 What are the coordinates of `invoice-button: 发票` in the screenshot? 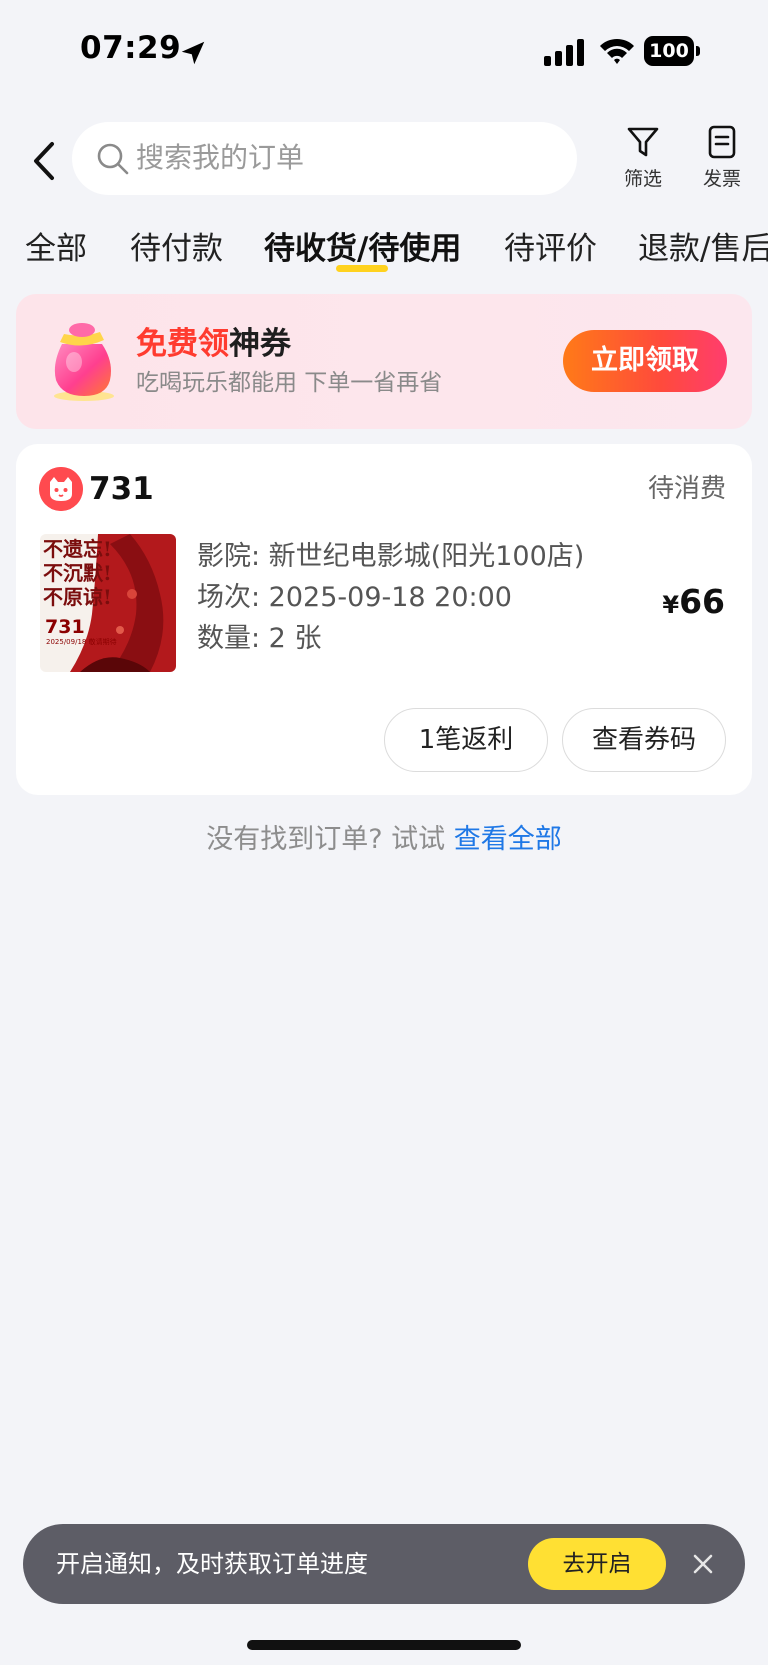 It's located at (722, 157).